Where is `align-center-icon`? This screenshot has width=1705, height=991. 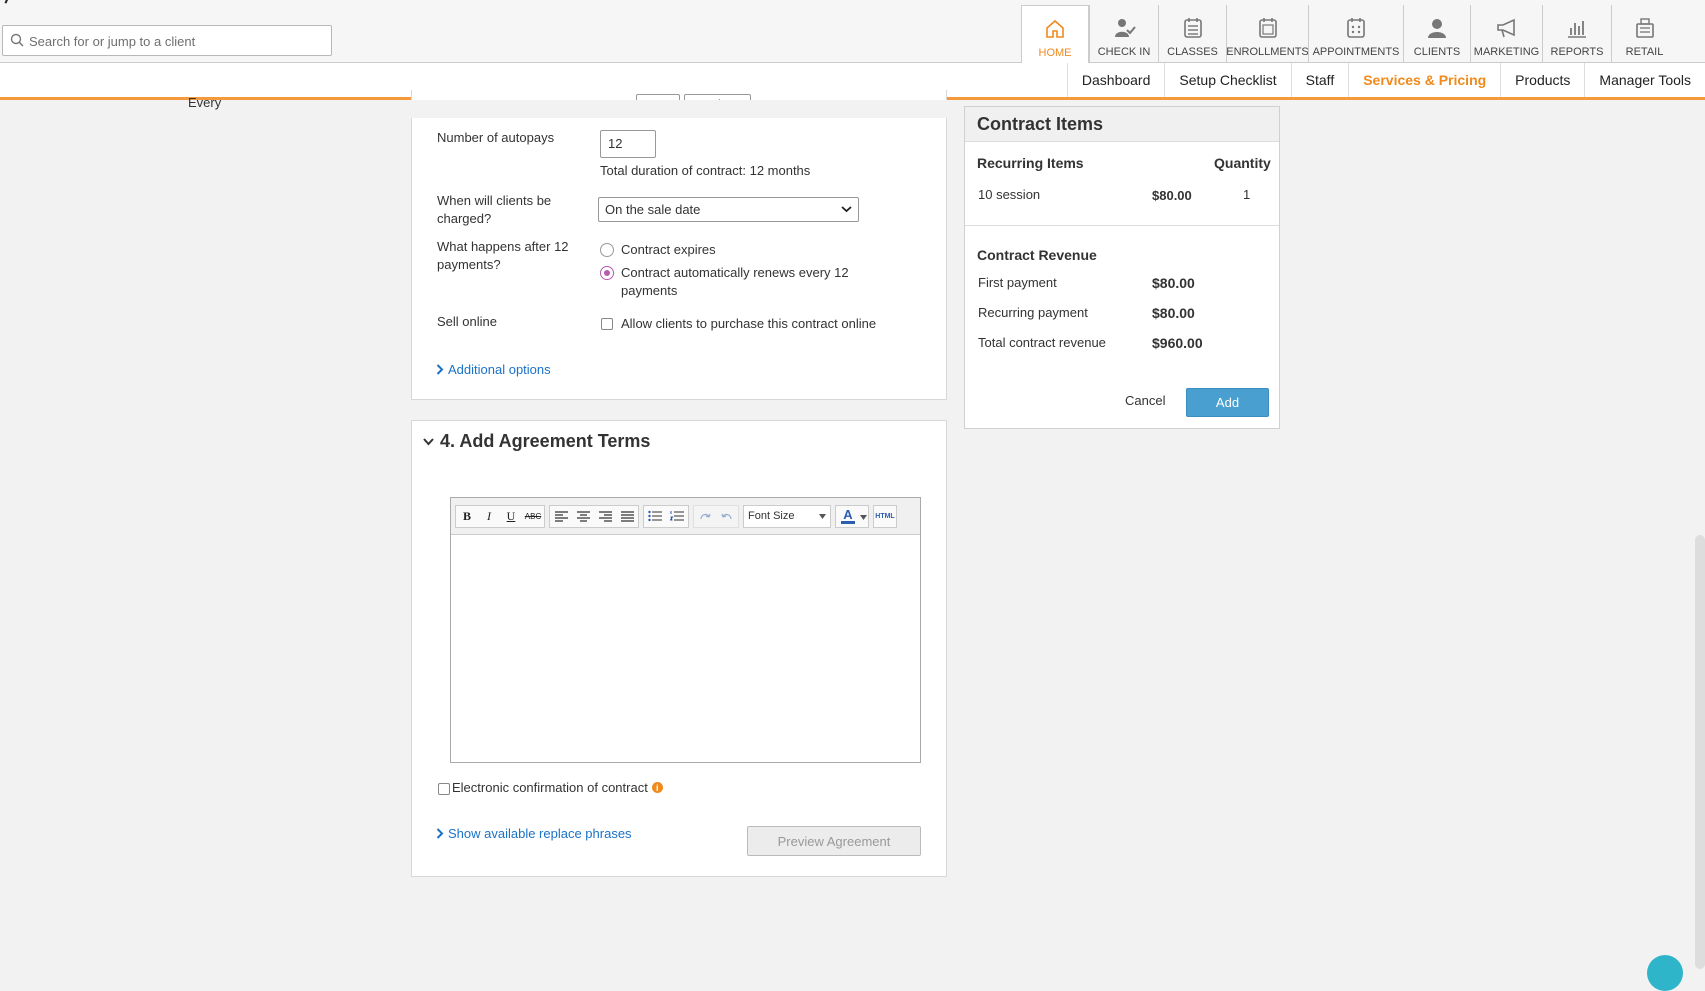
align-center-icon is located at coordinates (583, 516).